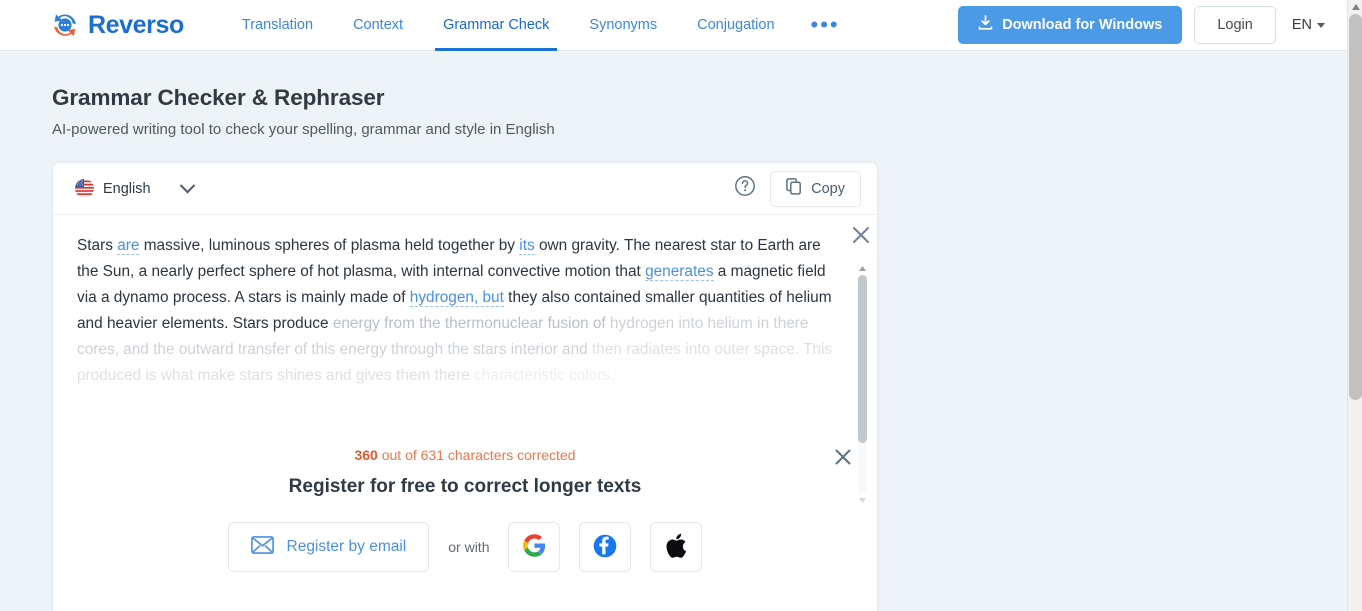  I want to click on facebook-signin-button, so click(605, 547).